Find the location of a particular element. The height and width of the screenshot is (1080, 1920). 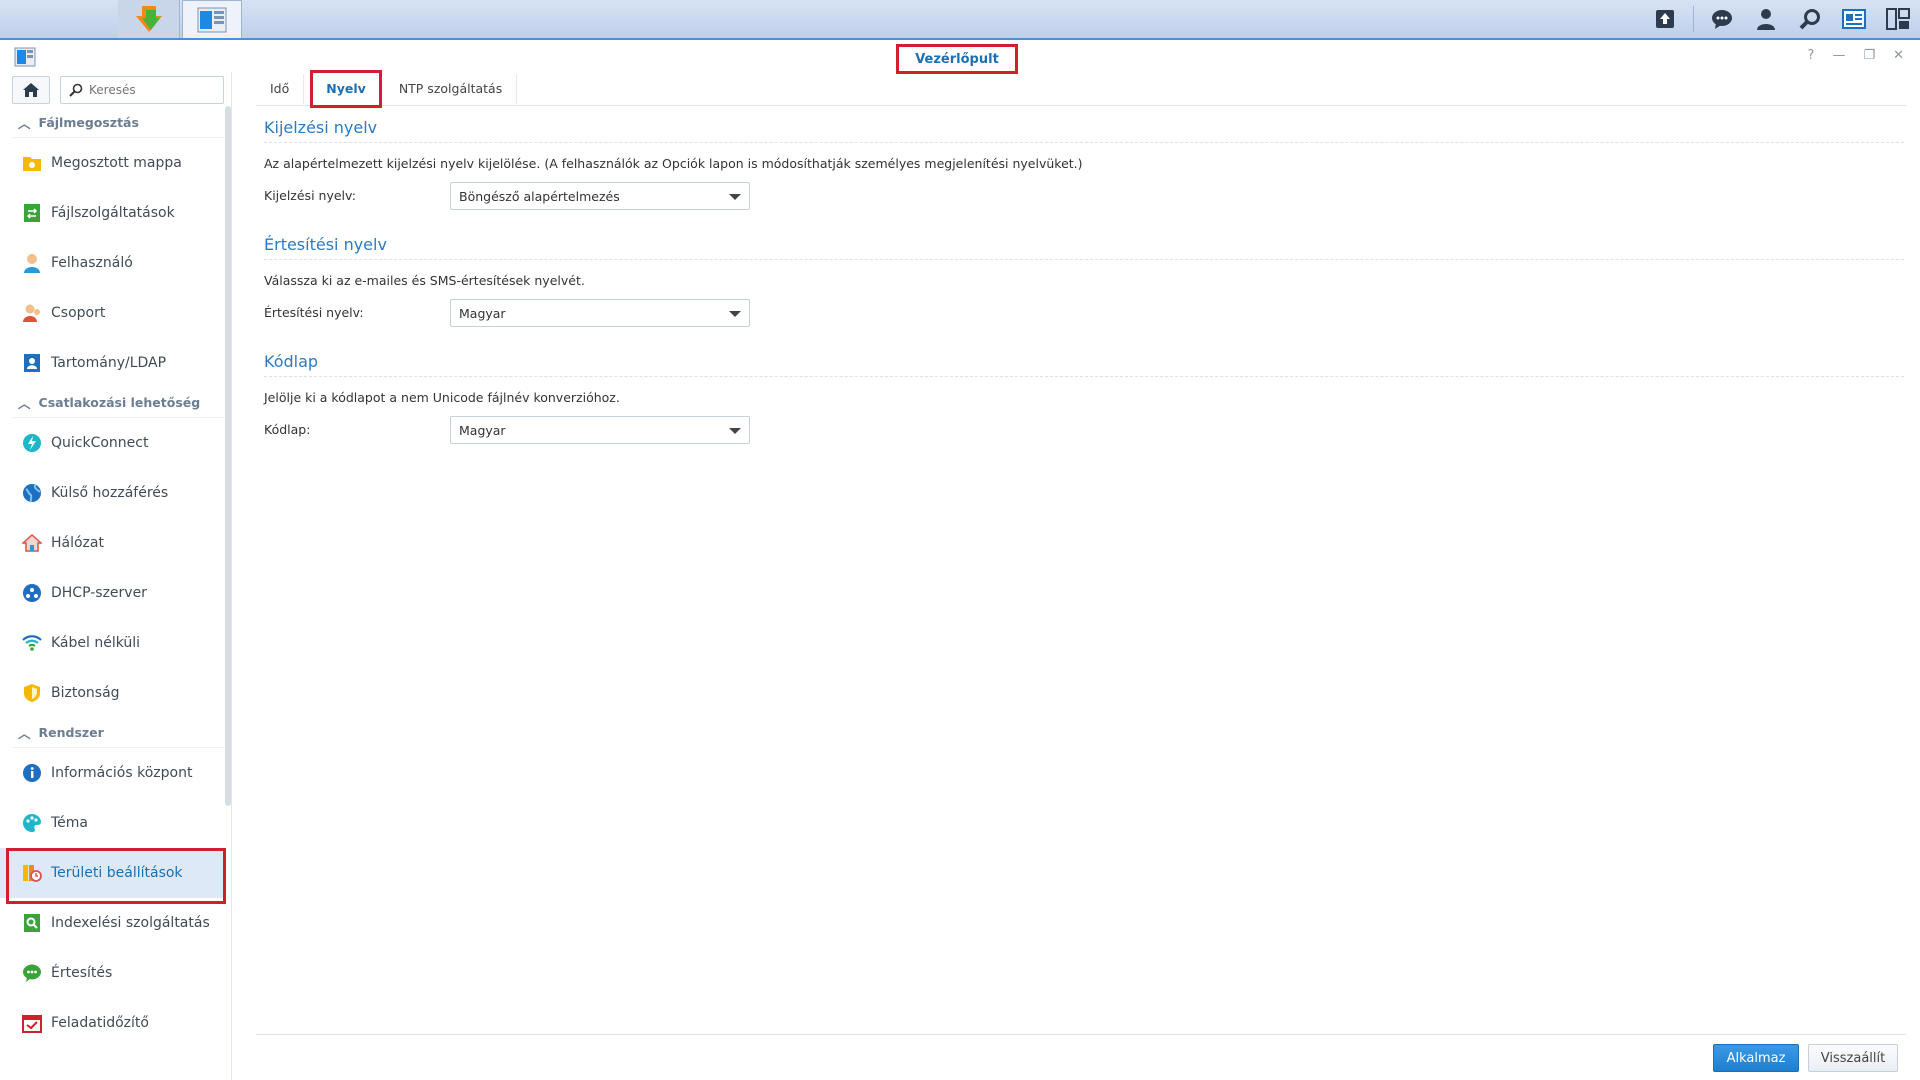

sidebar-item-group: Csoport is located at coordinates (112, 313).